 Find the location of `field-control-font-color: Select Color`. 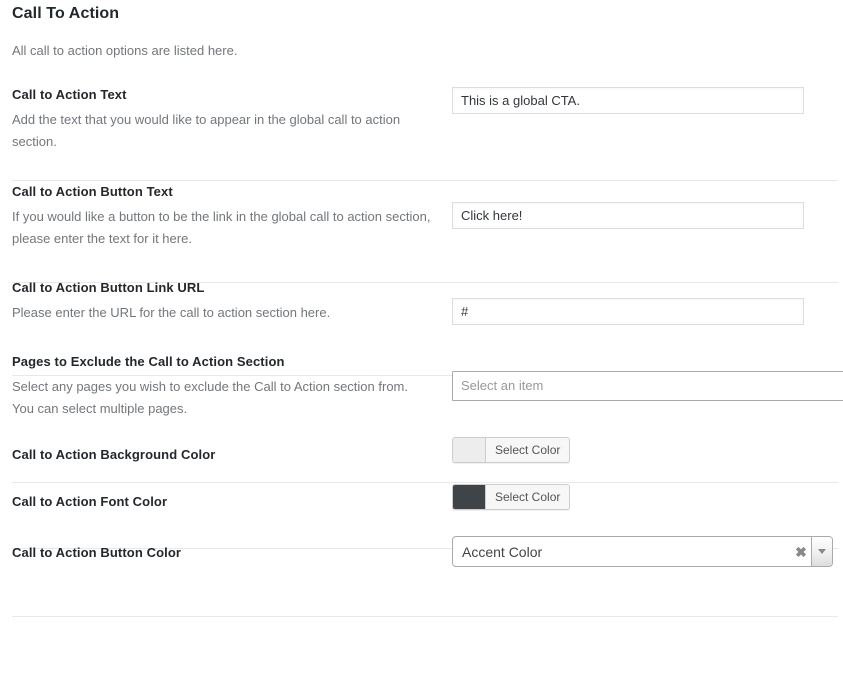

field-control-font-color: Select Color is located at coordinates (641, 499).